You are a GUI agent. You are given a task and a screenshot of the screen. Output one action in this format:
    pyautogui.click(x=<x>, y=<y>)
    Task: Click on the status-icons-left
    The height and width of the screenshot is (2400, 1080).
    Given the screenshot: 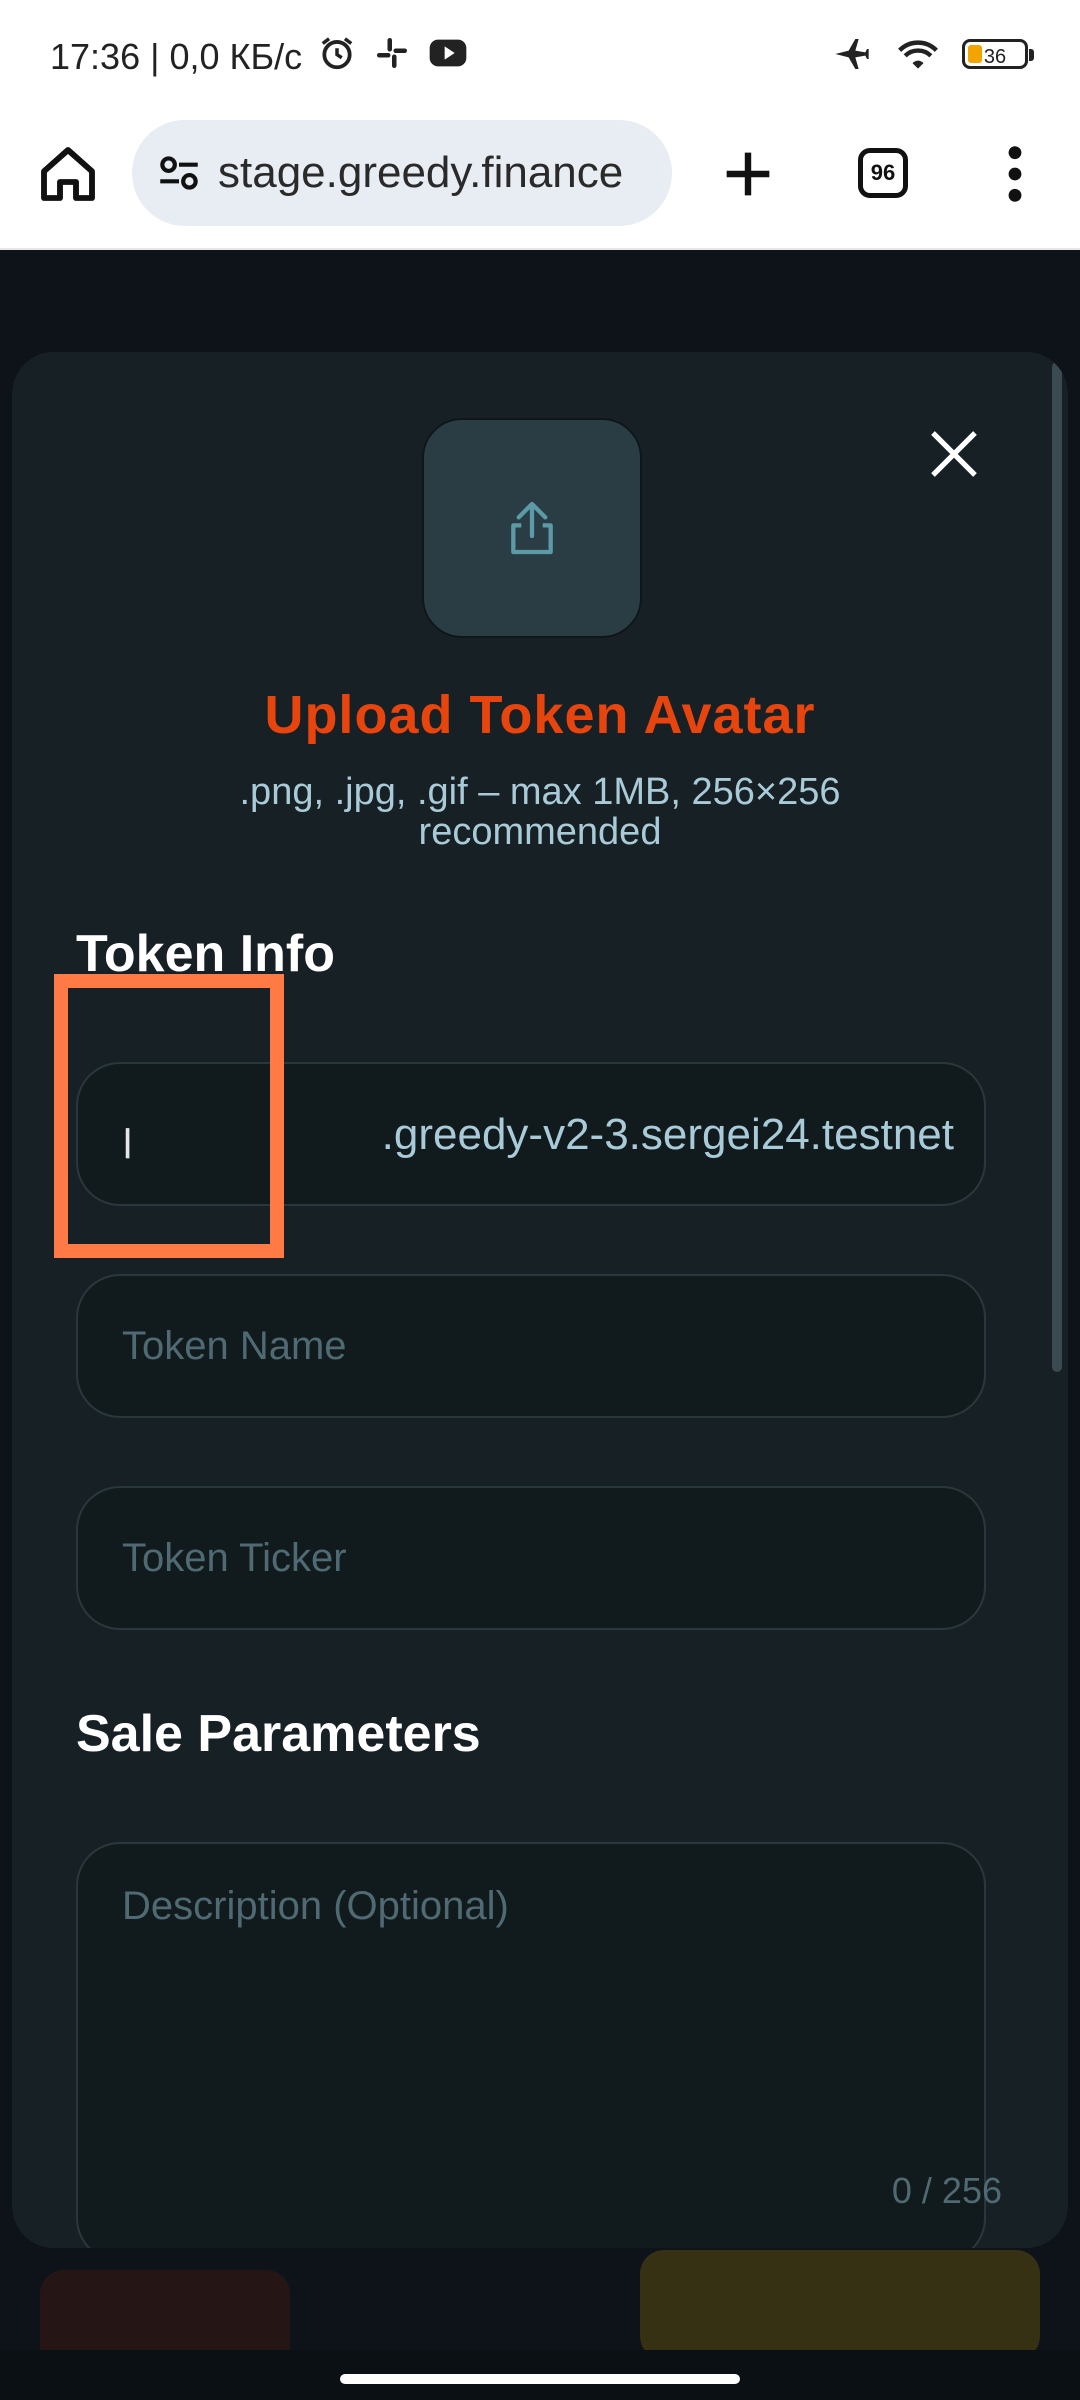 What is the action you would take?
    pyautogui.click(x=393, y=53)
    